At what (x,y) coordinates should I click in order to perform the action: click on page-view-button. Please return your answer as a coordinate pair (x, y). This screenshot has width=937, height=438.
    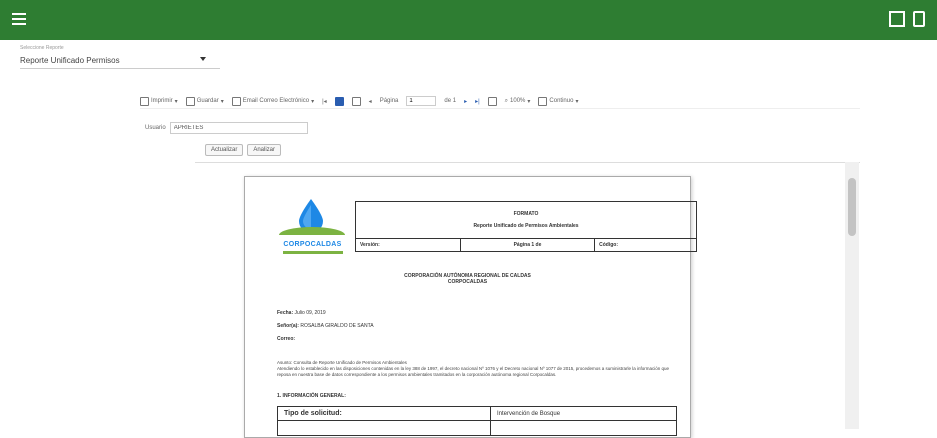
    Looking at the image, I should click on (339, 101).